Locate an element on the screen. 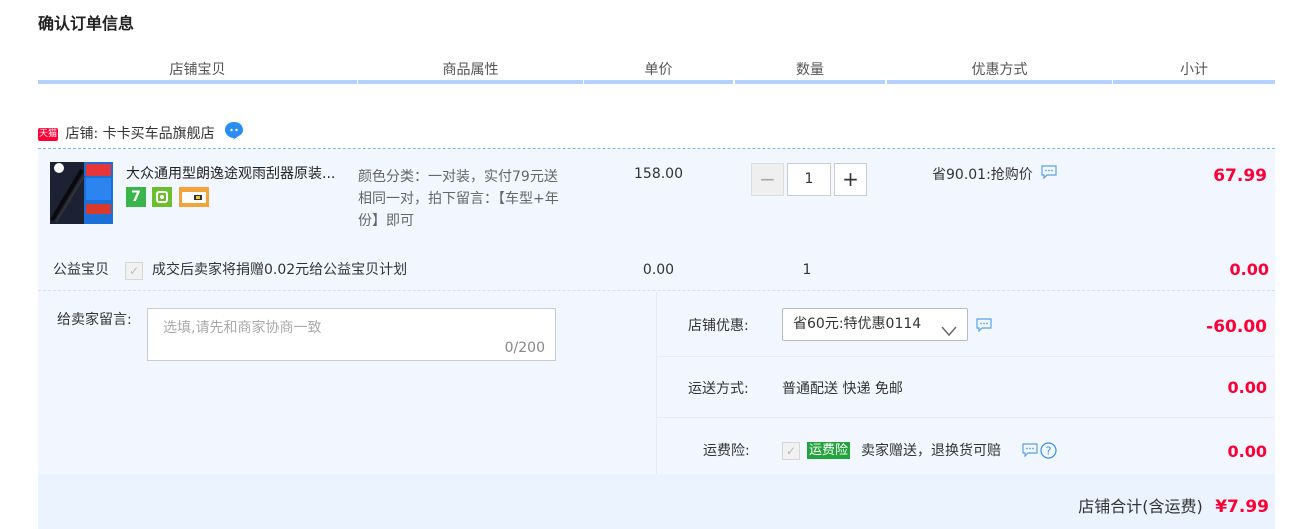 This screenshot has width=1296, height=529. insurance-badge: 运费险 is located at coordinates (829, 450).